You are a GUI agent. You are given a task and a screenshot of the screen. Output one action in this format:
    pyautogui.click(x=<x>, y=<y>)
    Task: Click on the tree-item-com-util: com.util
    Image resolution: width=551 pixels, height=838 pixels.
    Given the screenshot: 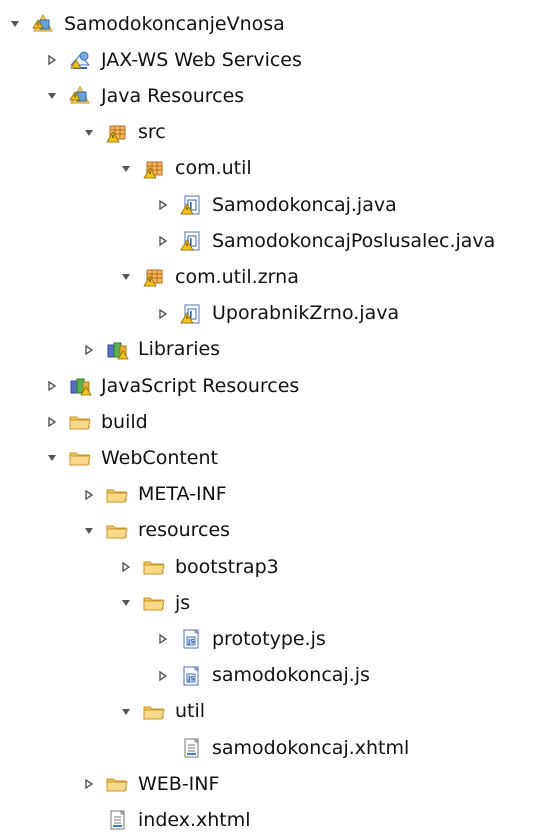 What is the action you would take?
    pyautogui.click(x=183, y=169)
    